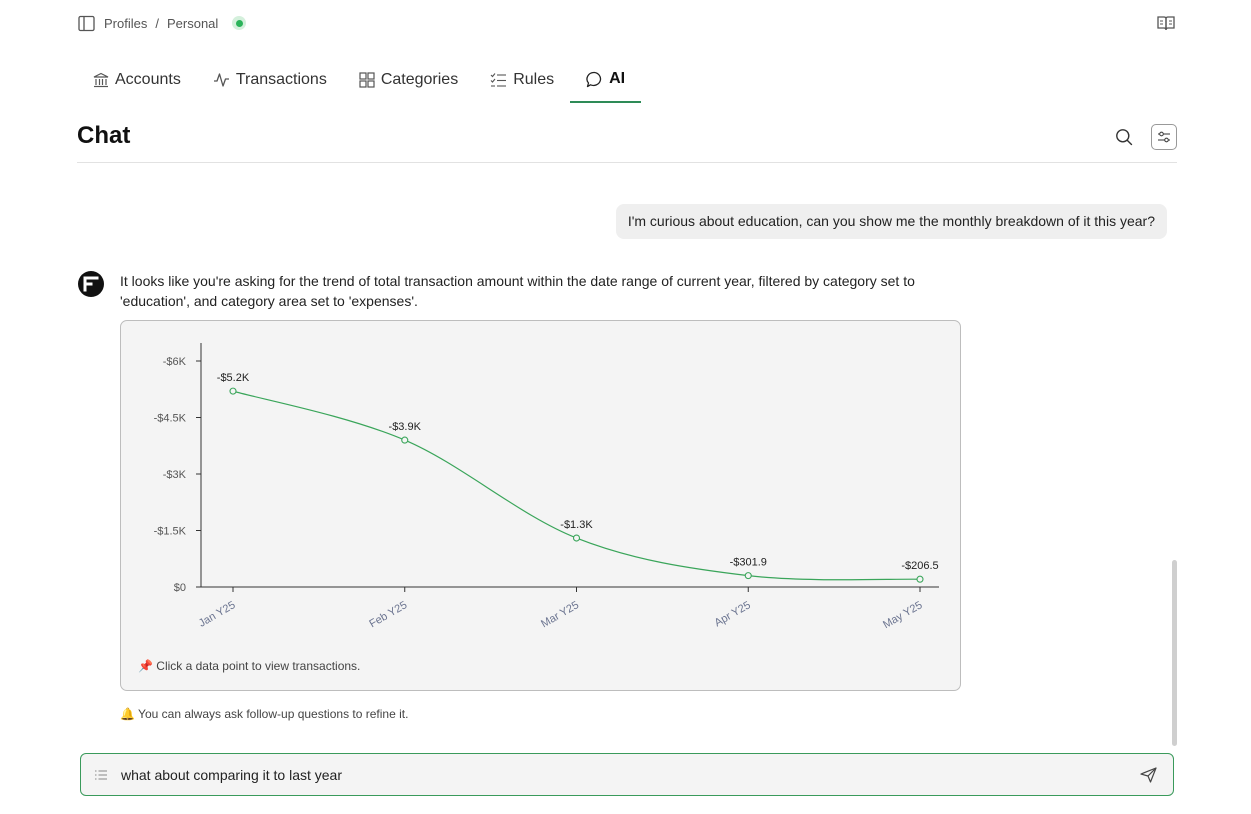 This screenshot has height=814, width=1251. I want to click on tab-transactions-label: Transactions, so click(281, 79).